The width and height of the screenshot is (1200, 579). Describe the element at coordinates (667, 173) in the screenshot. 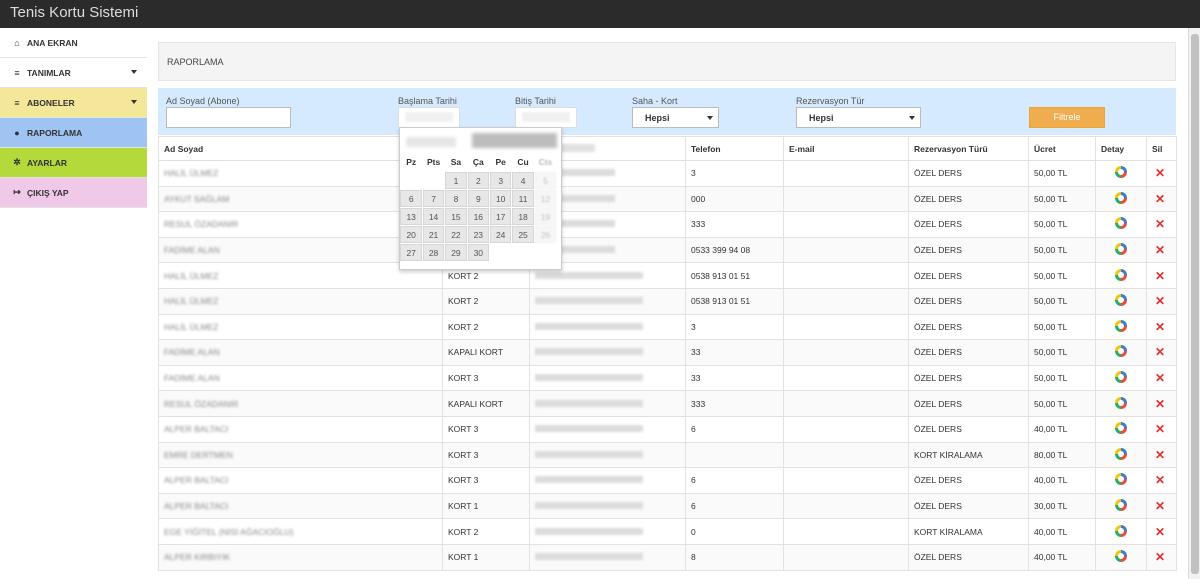

I see `table-row: HALİL ÜLMEZ 3 ÖZEL DERS 50,00 TL ✕` at that location.